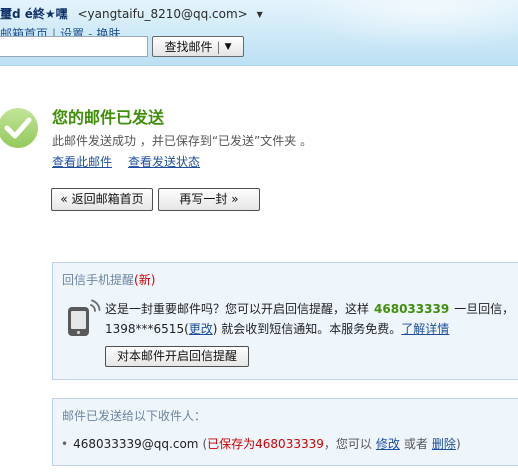 The width and height of the screenshot is (518, 476). Describe the element at coordinates (260, 14) in the screenshot. I see `account-menu-triangle-down-icon: ▼` at that location.